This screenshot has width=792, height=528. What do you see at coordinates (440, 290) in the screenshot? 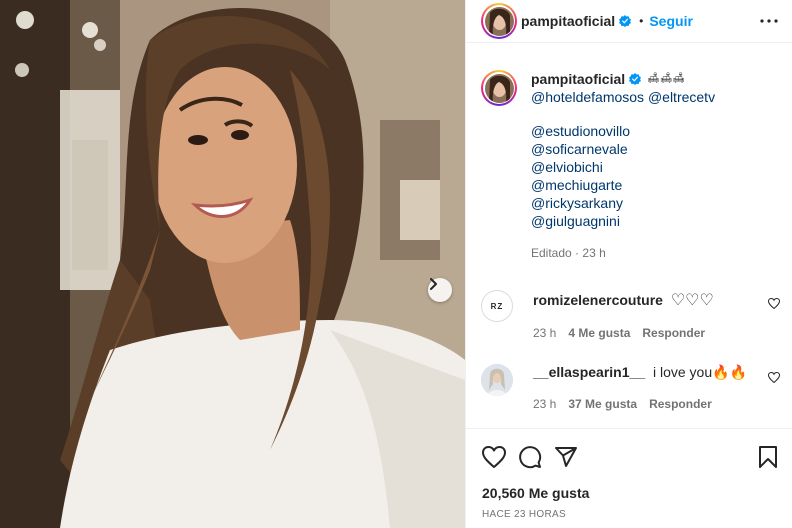
I see `carousel-next-button` at bounding box center [440, 290].